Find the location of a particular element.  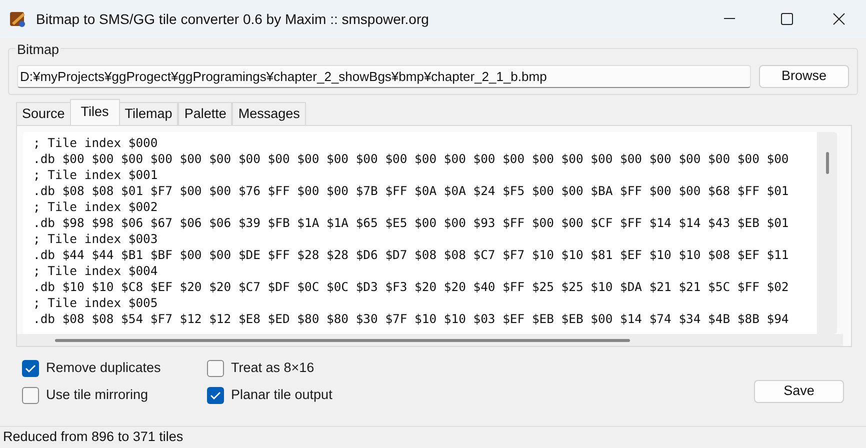

close-icon is located at coordinates (839, 19).